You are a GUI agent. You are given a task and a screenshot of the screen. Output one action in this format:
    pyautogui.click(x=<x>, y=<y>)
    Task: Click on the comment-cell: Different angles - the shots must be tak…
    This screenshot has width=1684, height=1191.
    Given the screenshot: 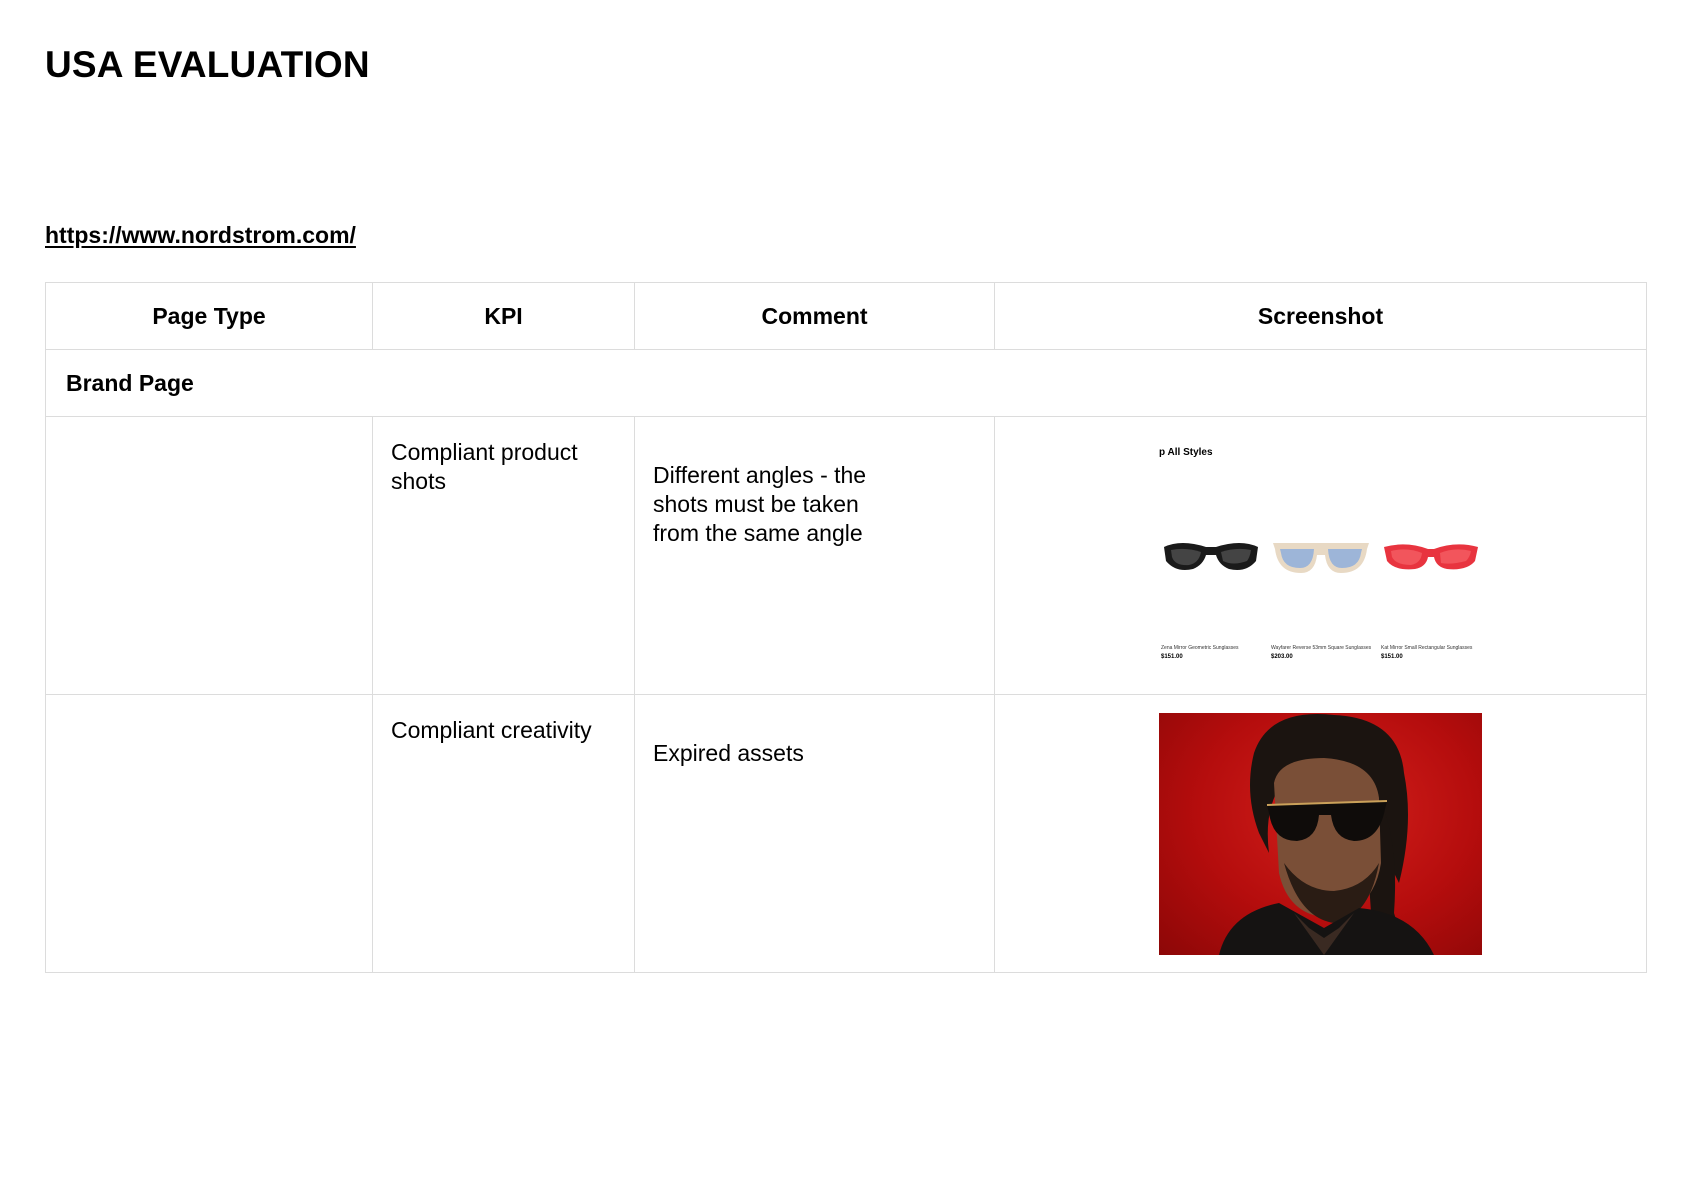 What is the action you would take?
    pyautogui.click(x=814, y=555)
    